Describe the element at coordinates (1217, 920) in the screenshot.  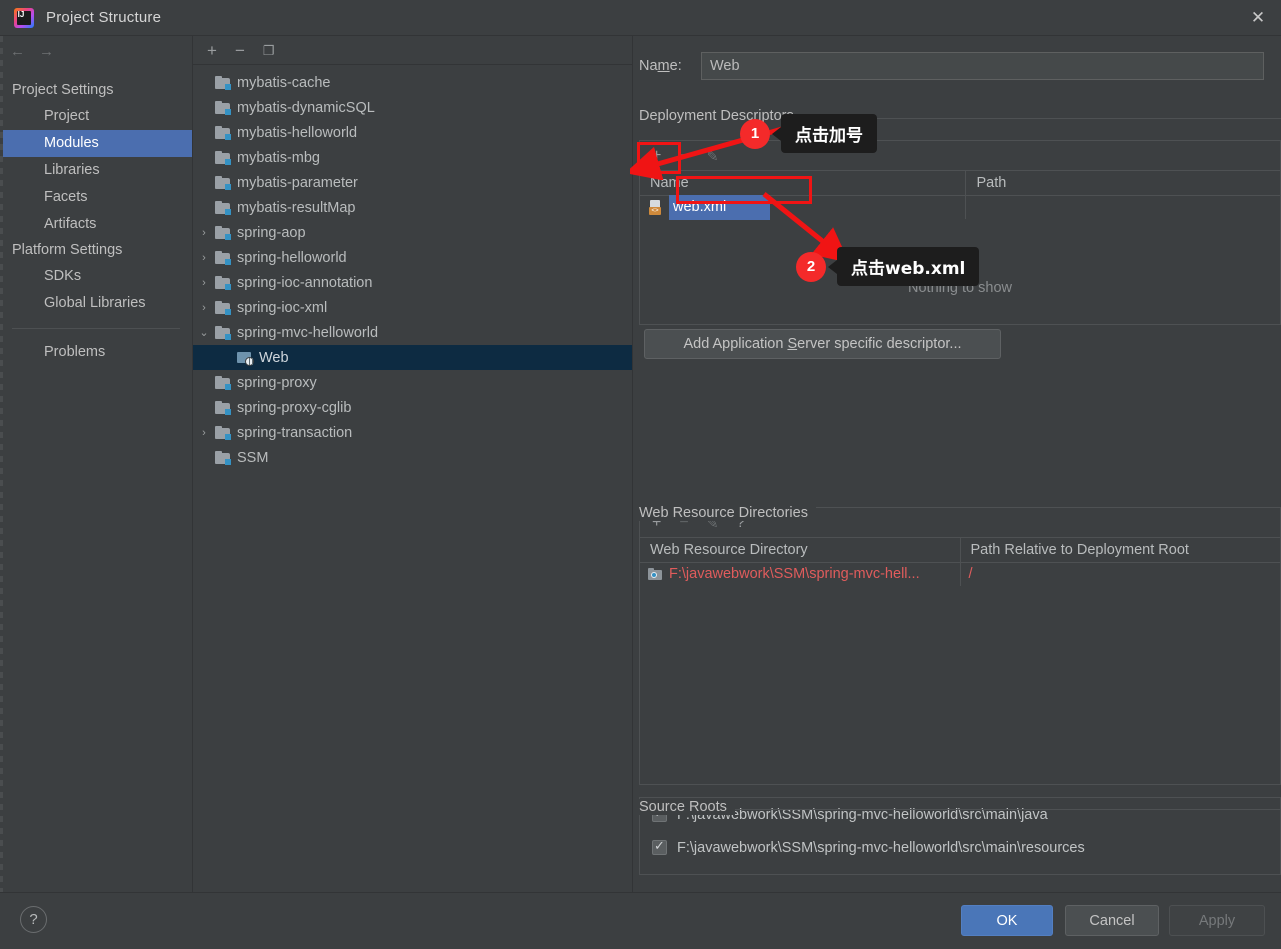
I see `apply-button: Apply` at that location.